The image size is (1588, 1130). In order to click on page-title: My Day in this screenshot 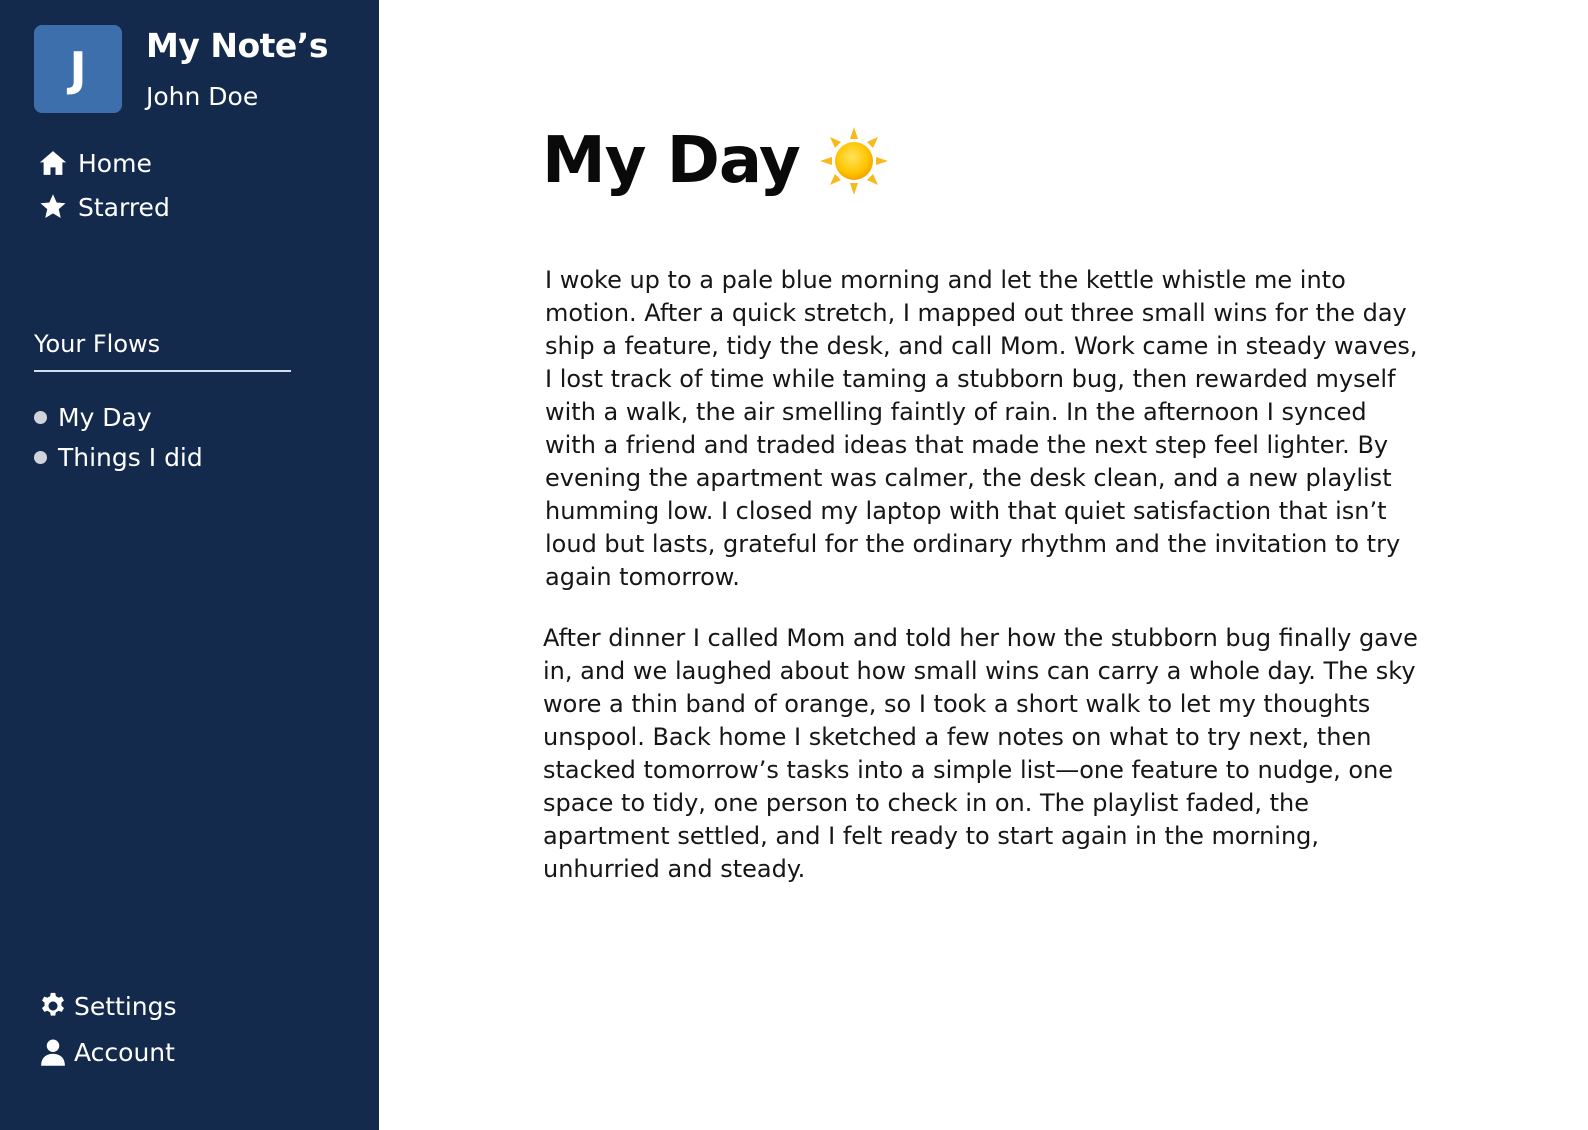, I will do `click(716, 161)`.